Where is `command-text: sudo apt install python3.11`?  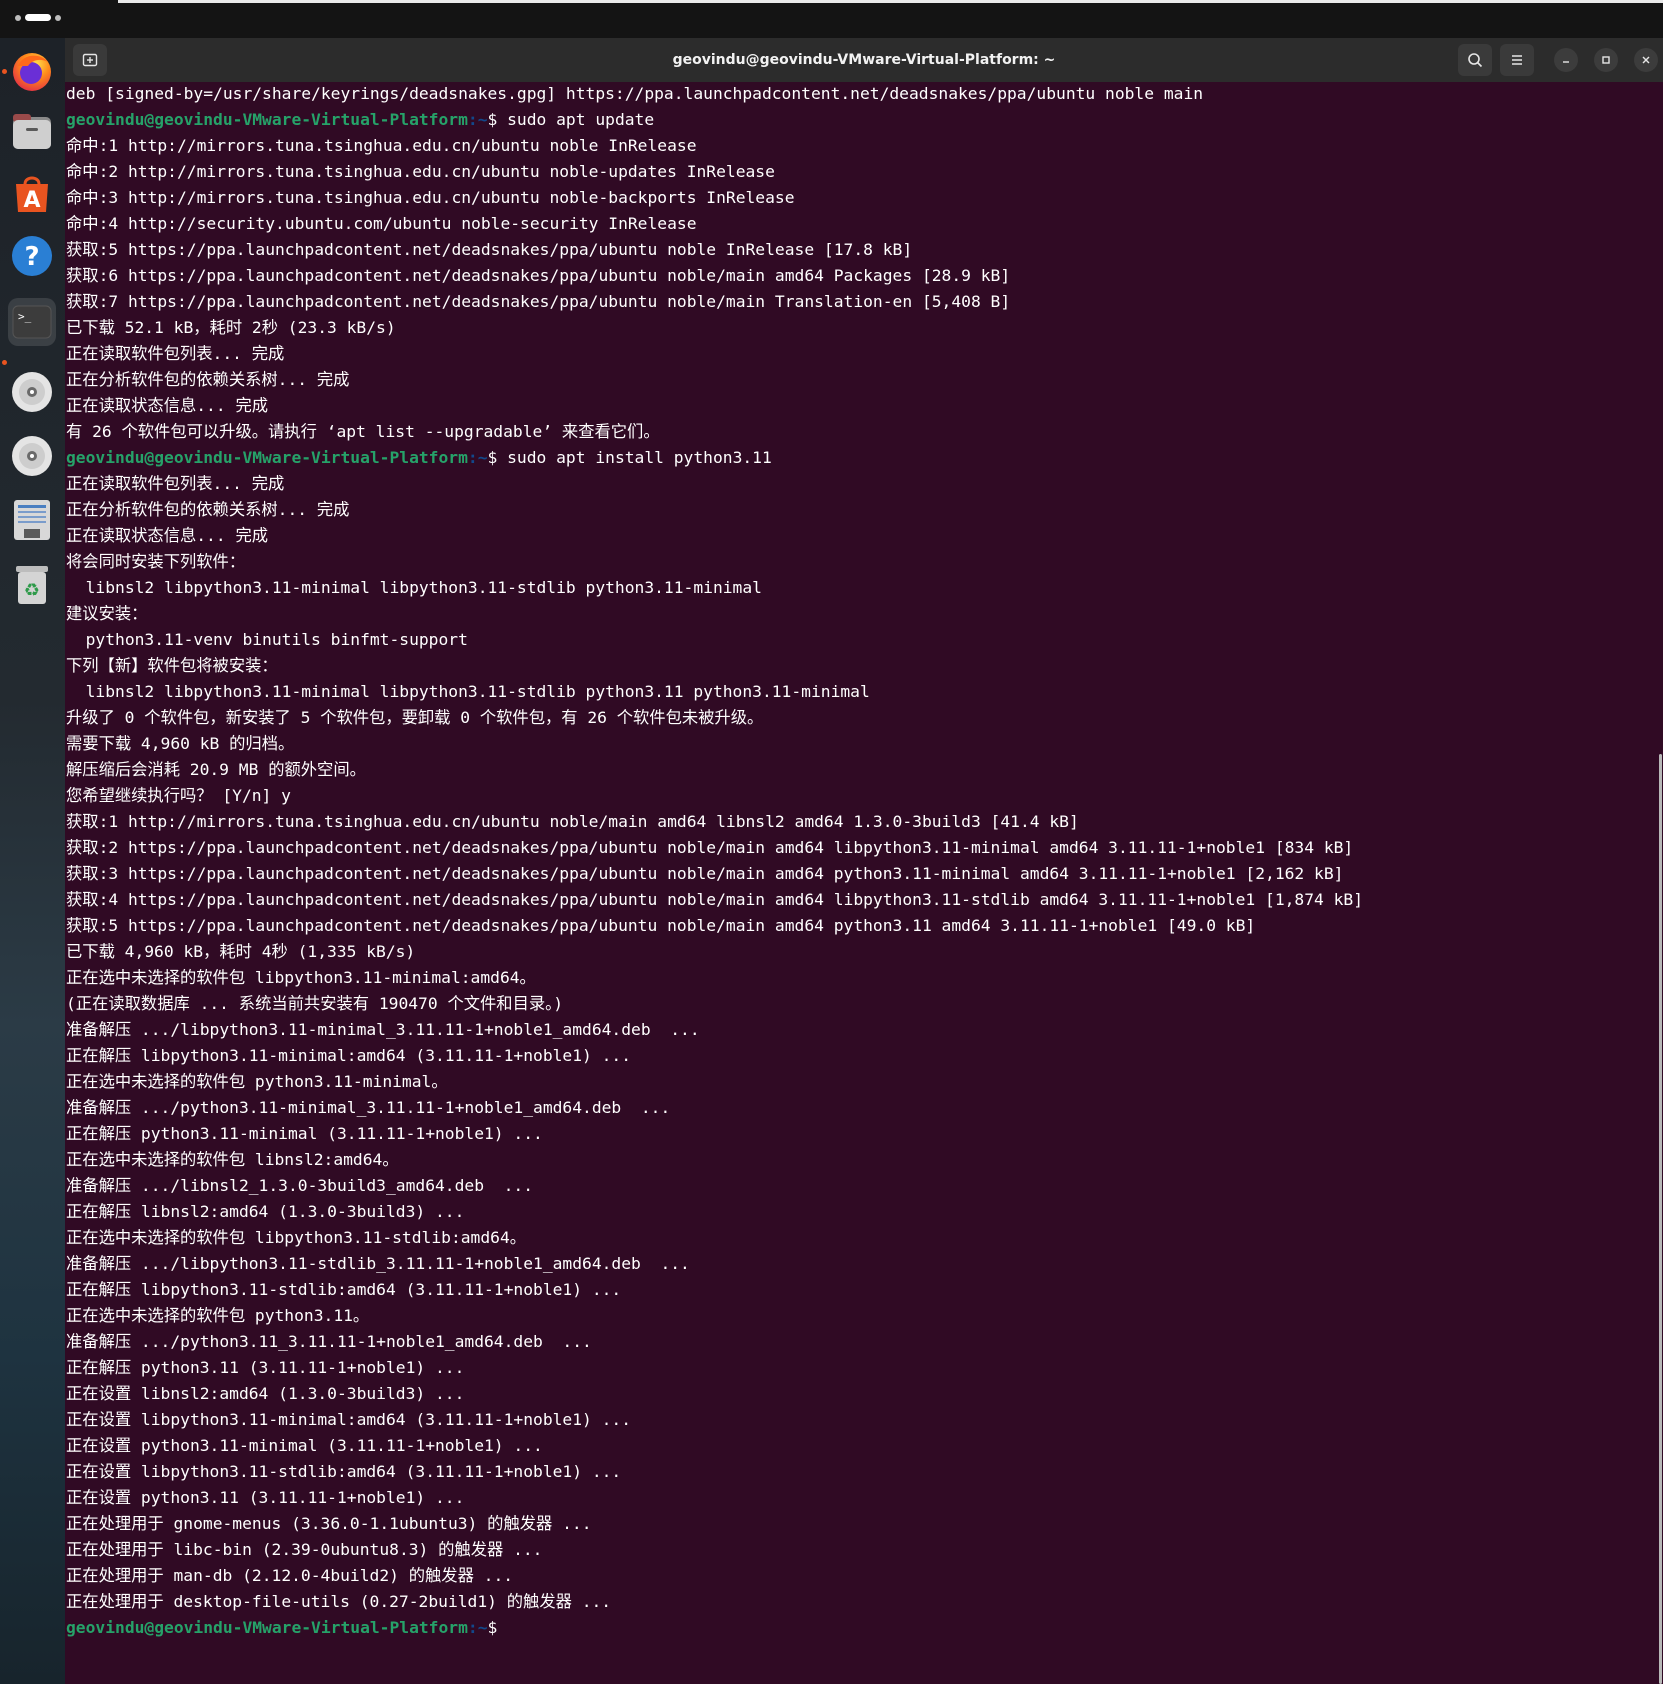
command-text: sudo apt install python3.11 is located at coordinates (634, 457).